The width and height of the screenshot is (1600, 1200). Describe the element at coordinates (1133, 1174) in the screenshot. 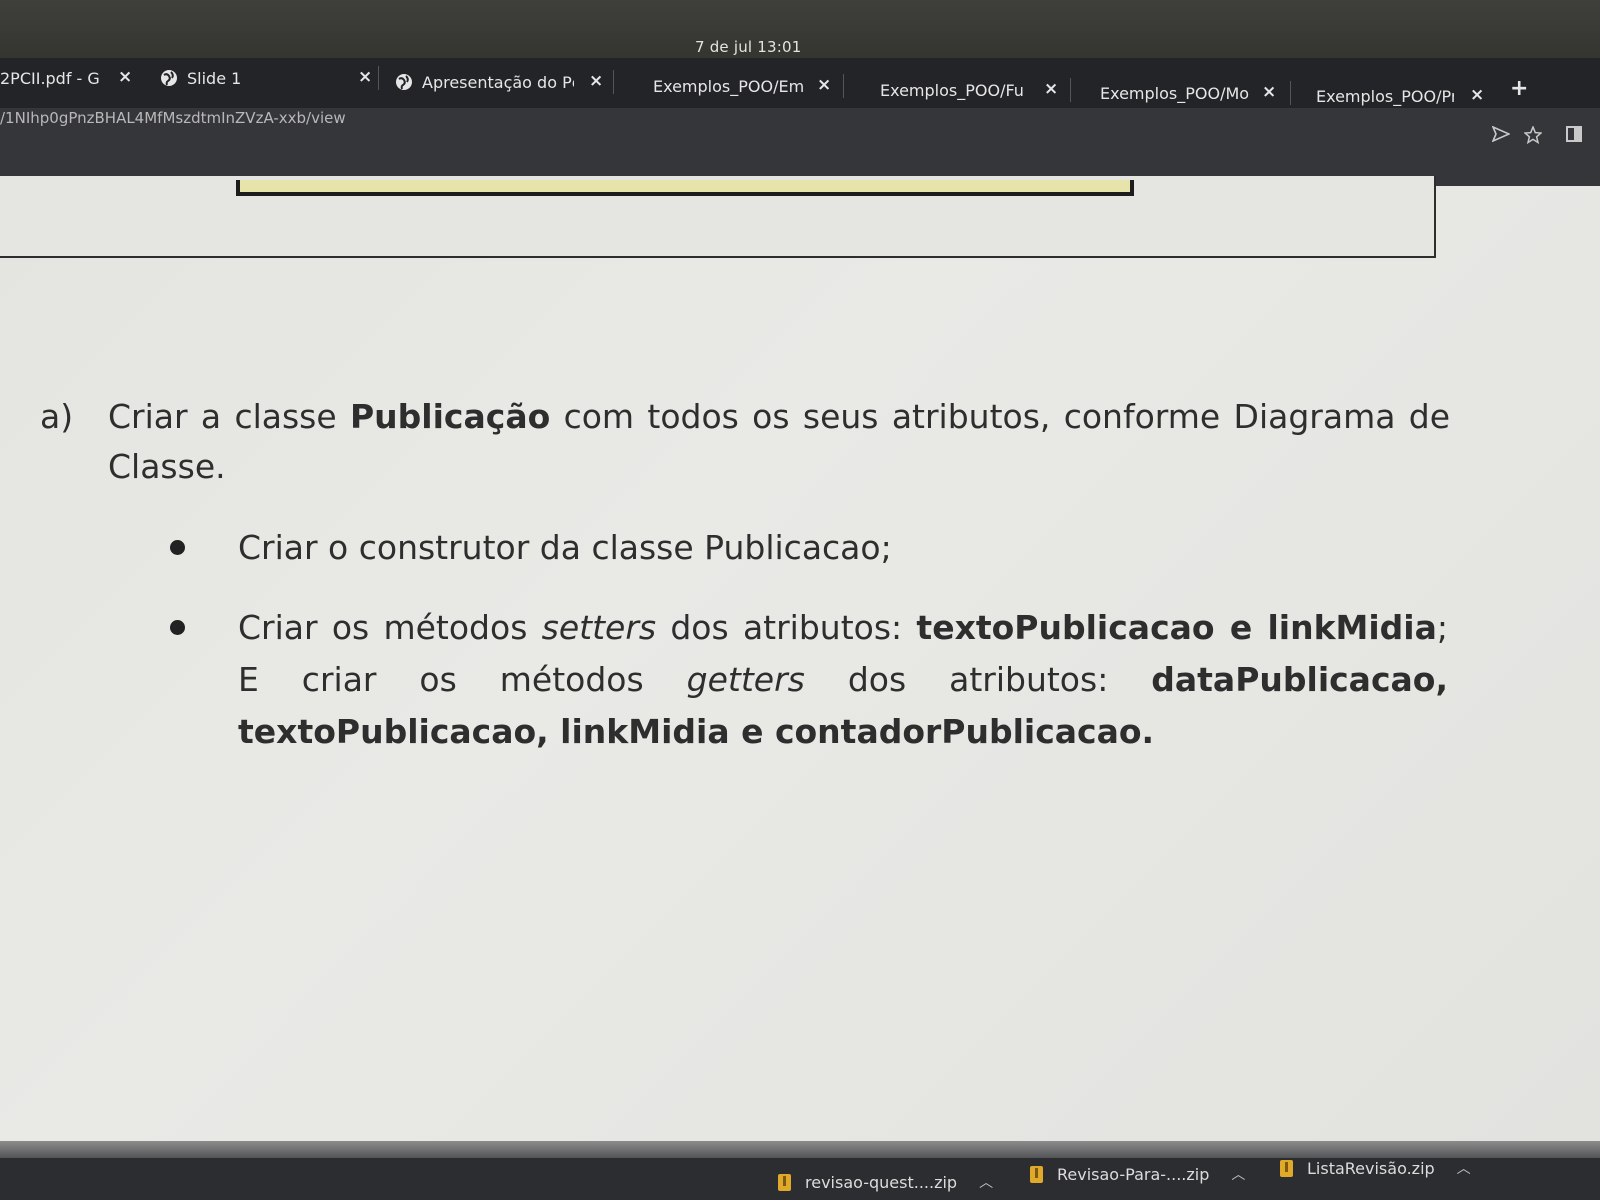

I see `download-filename: Revisao-Para-....zip` at that location.